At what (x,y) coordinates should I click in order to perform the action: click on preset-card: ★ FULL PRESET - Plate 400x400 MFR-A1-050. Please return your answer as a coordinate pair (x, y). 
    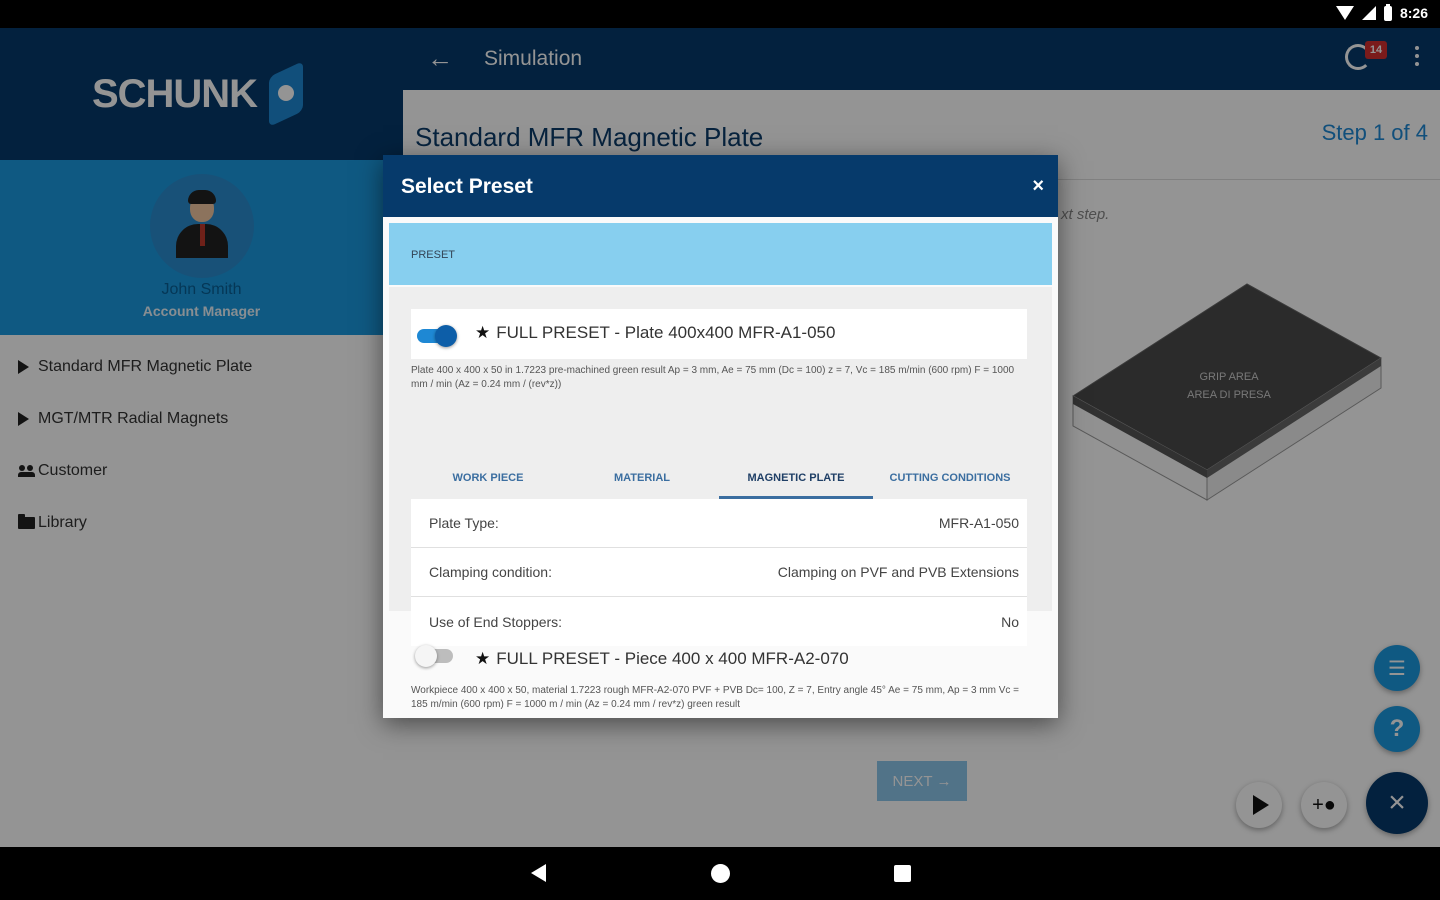
    Looking at the image, I should click on (719, 334).